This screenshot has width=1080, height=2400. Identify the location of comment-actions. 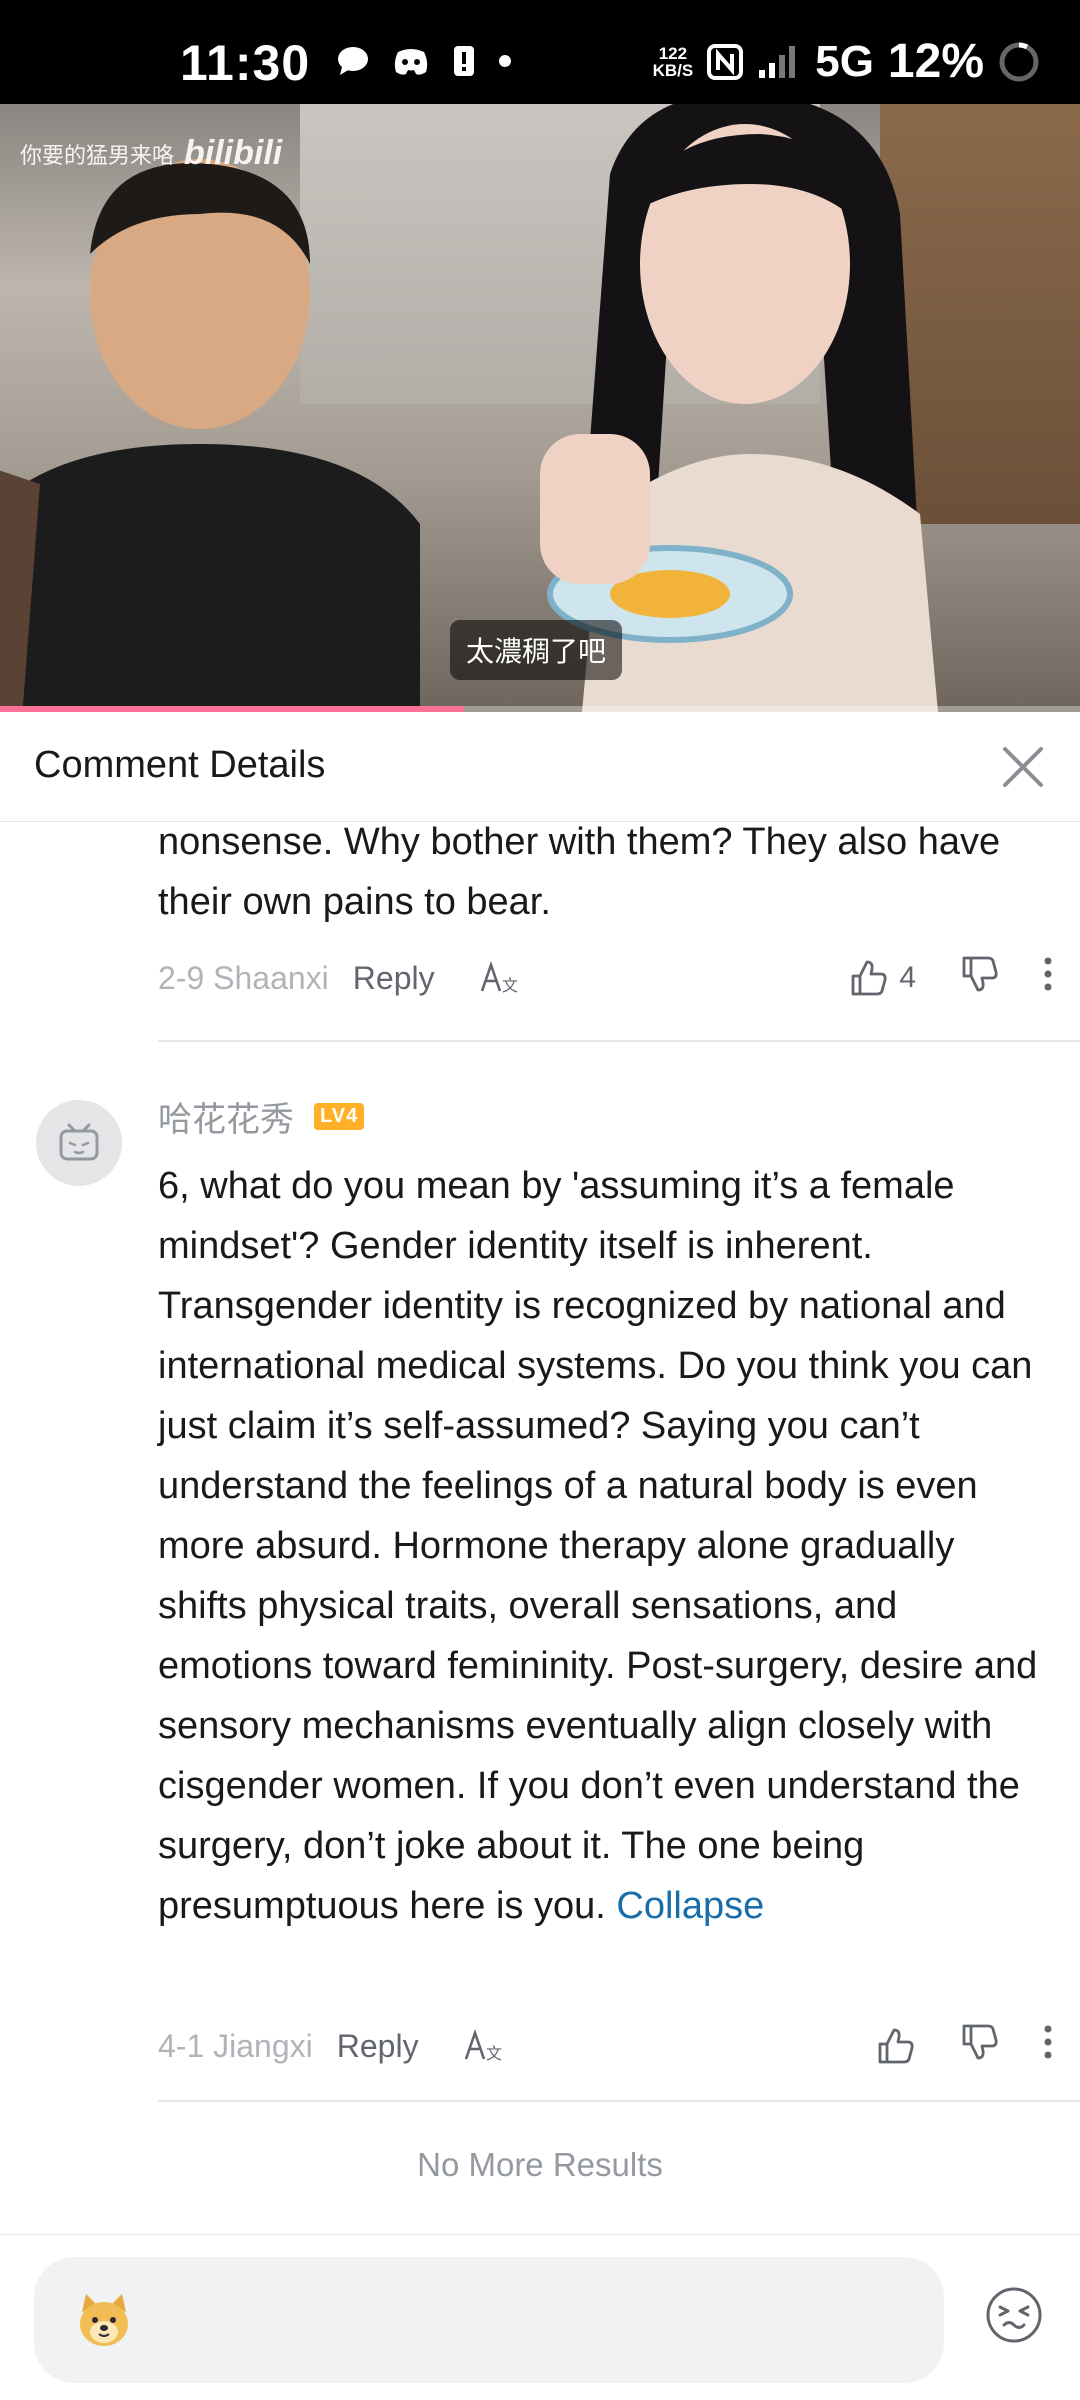
(965, 2046).